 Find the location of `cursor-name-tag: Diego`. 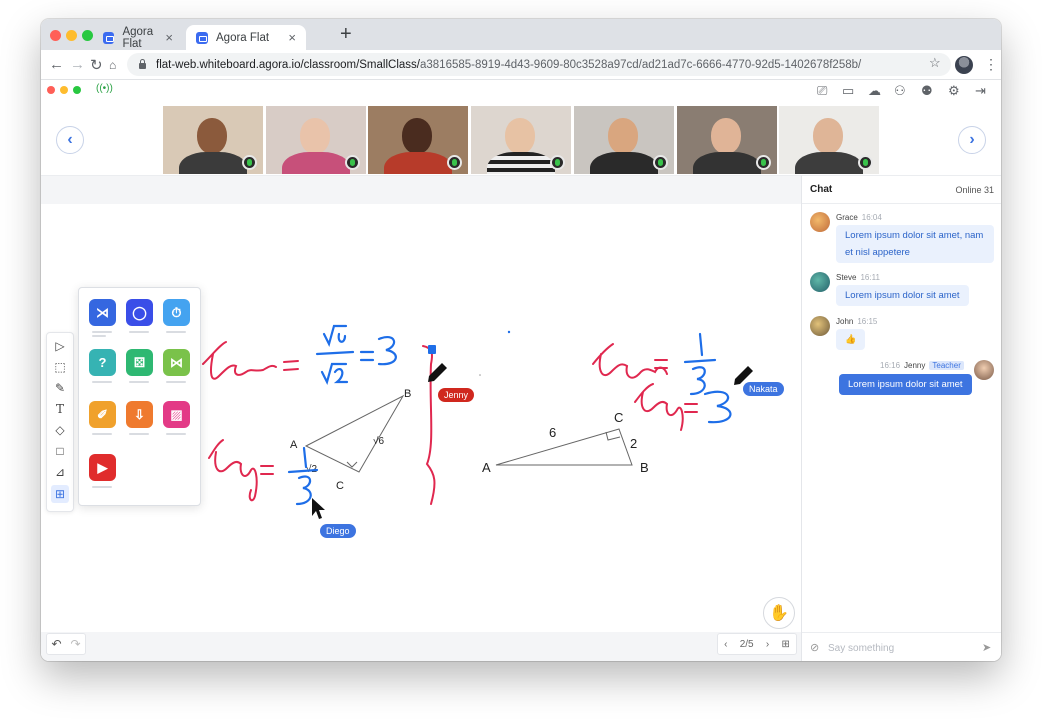

cursor-name-tag: Diego is located at coordinates (338, 531).